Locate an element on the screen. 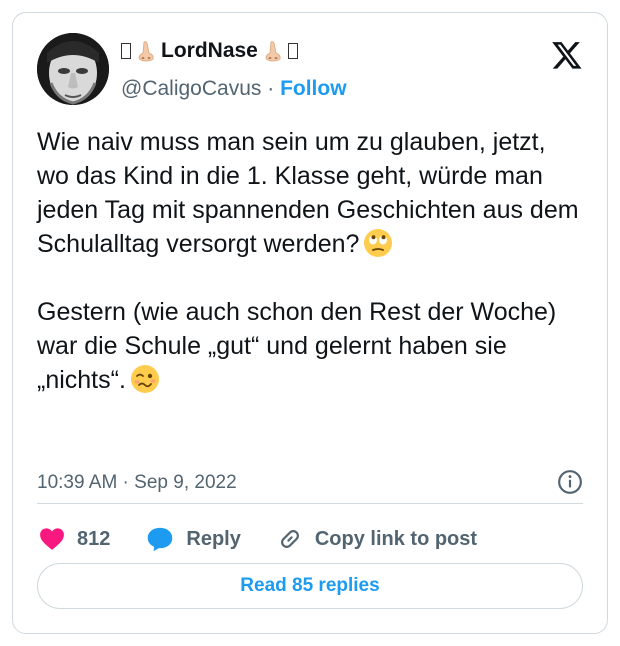  follow-button: Follow is located at coordinates (313, 88).